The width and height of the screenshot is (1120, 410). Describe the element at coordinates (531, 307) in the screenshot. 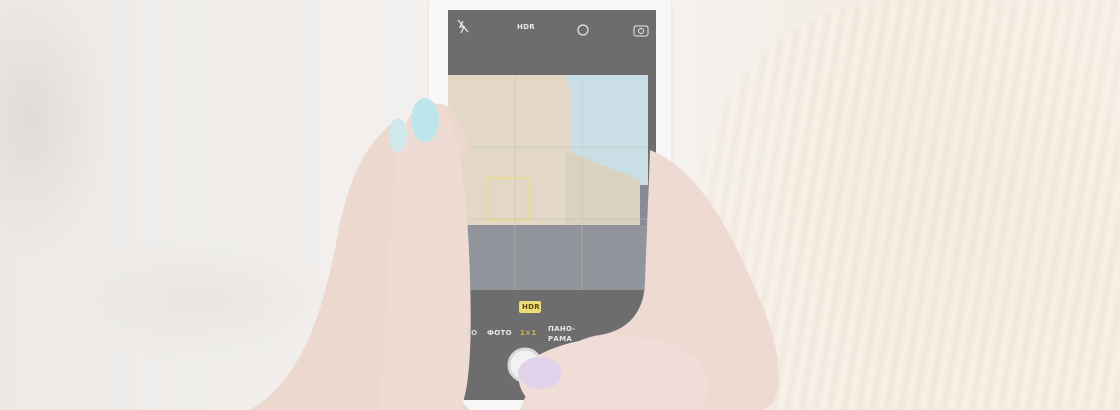

I see `hdr-badge: HDR` at that location.